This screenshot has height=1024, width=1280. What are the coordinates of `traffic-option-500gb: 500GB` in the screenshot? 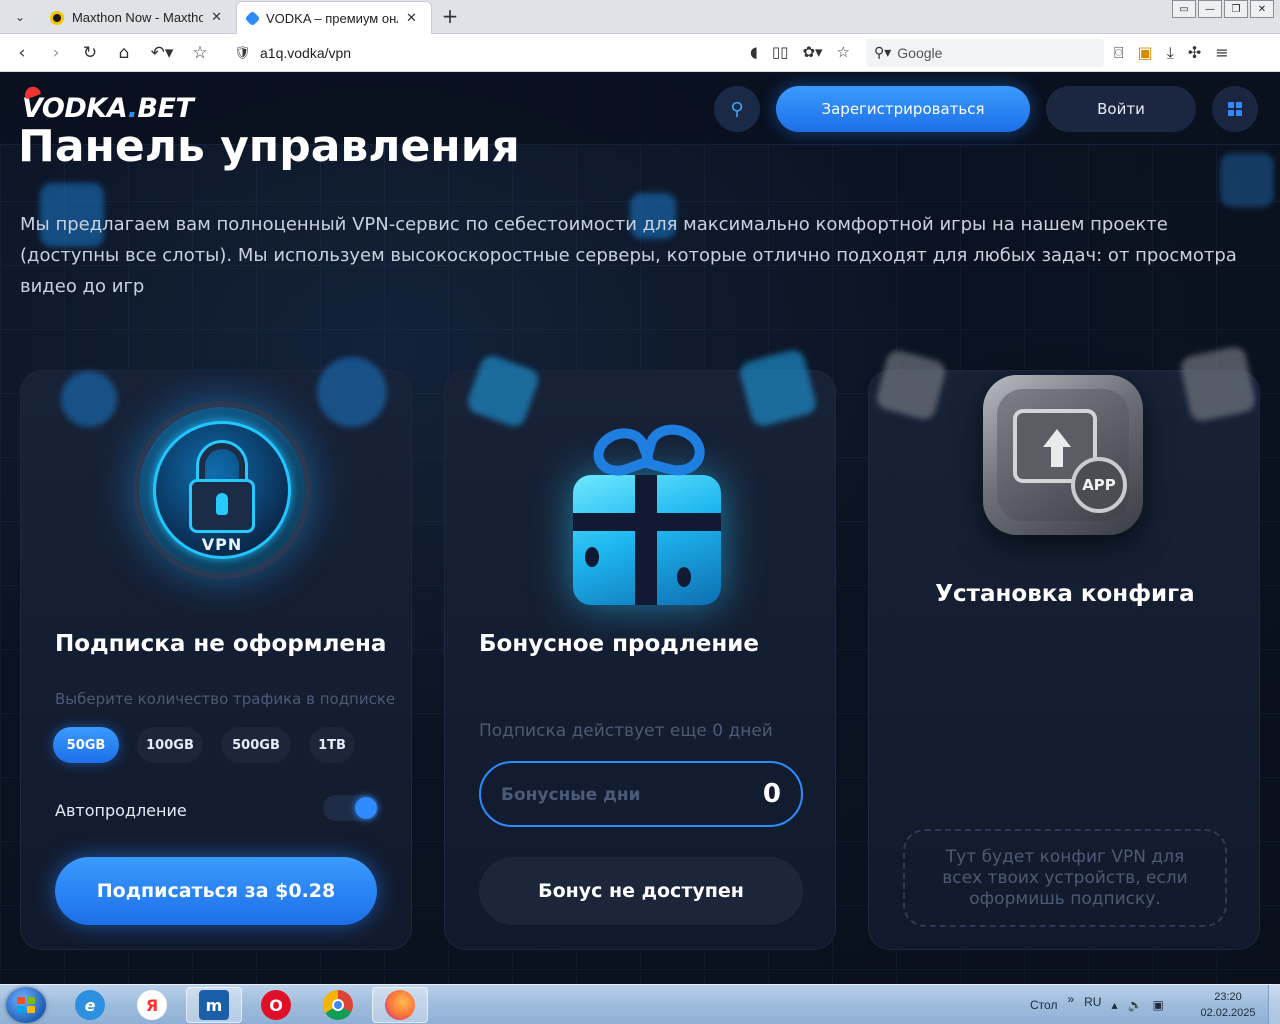 It's located at (256, 745).